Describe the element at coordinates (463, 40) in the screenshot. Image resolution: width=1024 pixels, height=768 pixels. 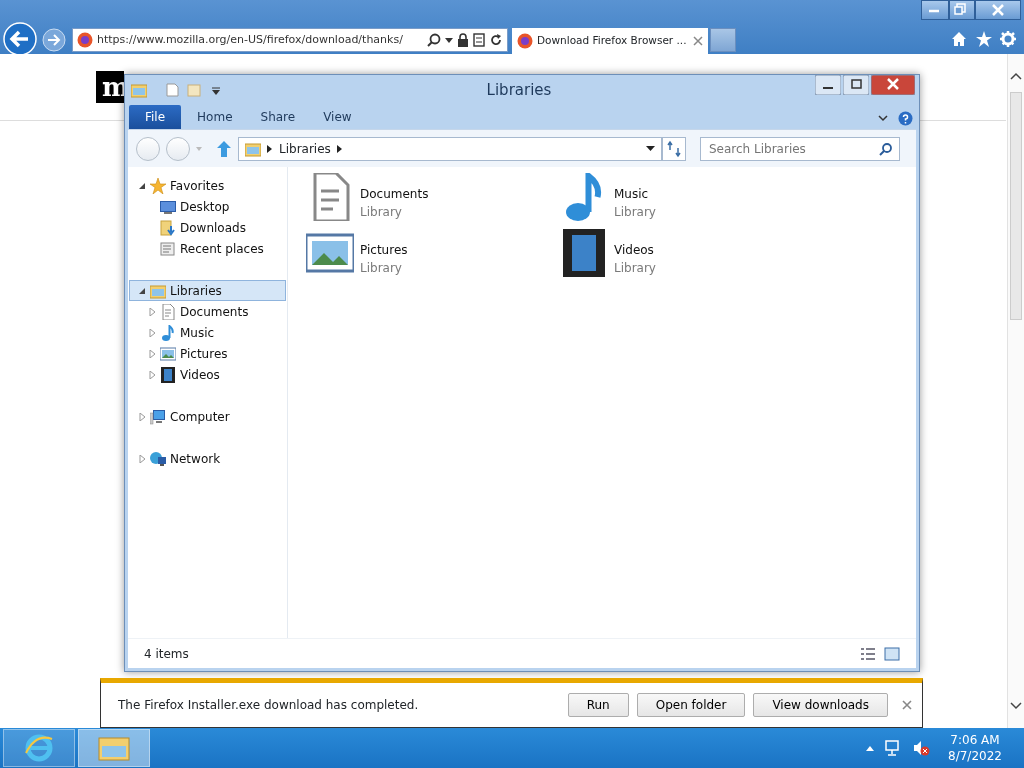
I see `lock-icon` at that location.